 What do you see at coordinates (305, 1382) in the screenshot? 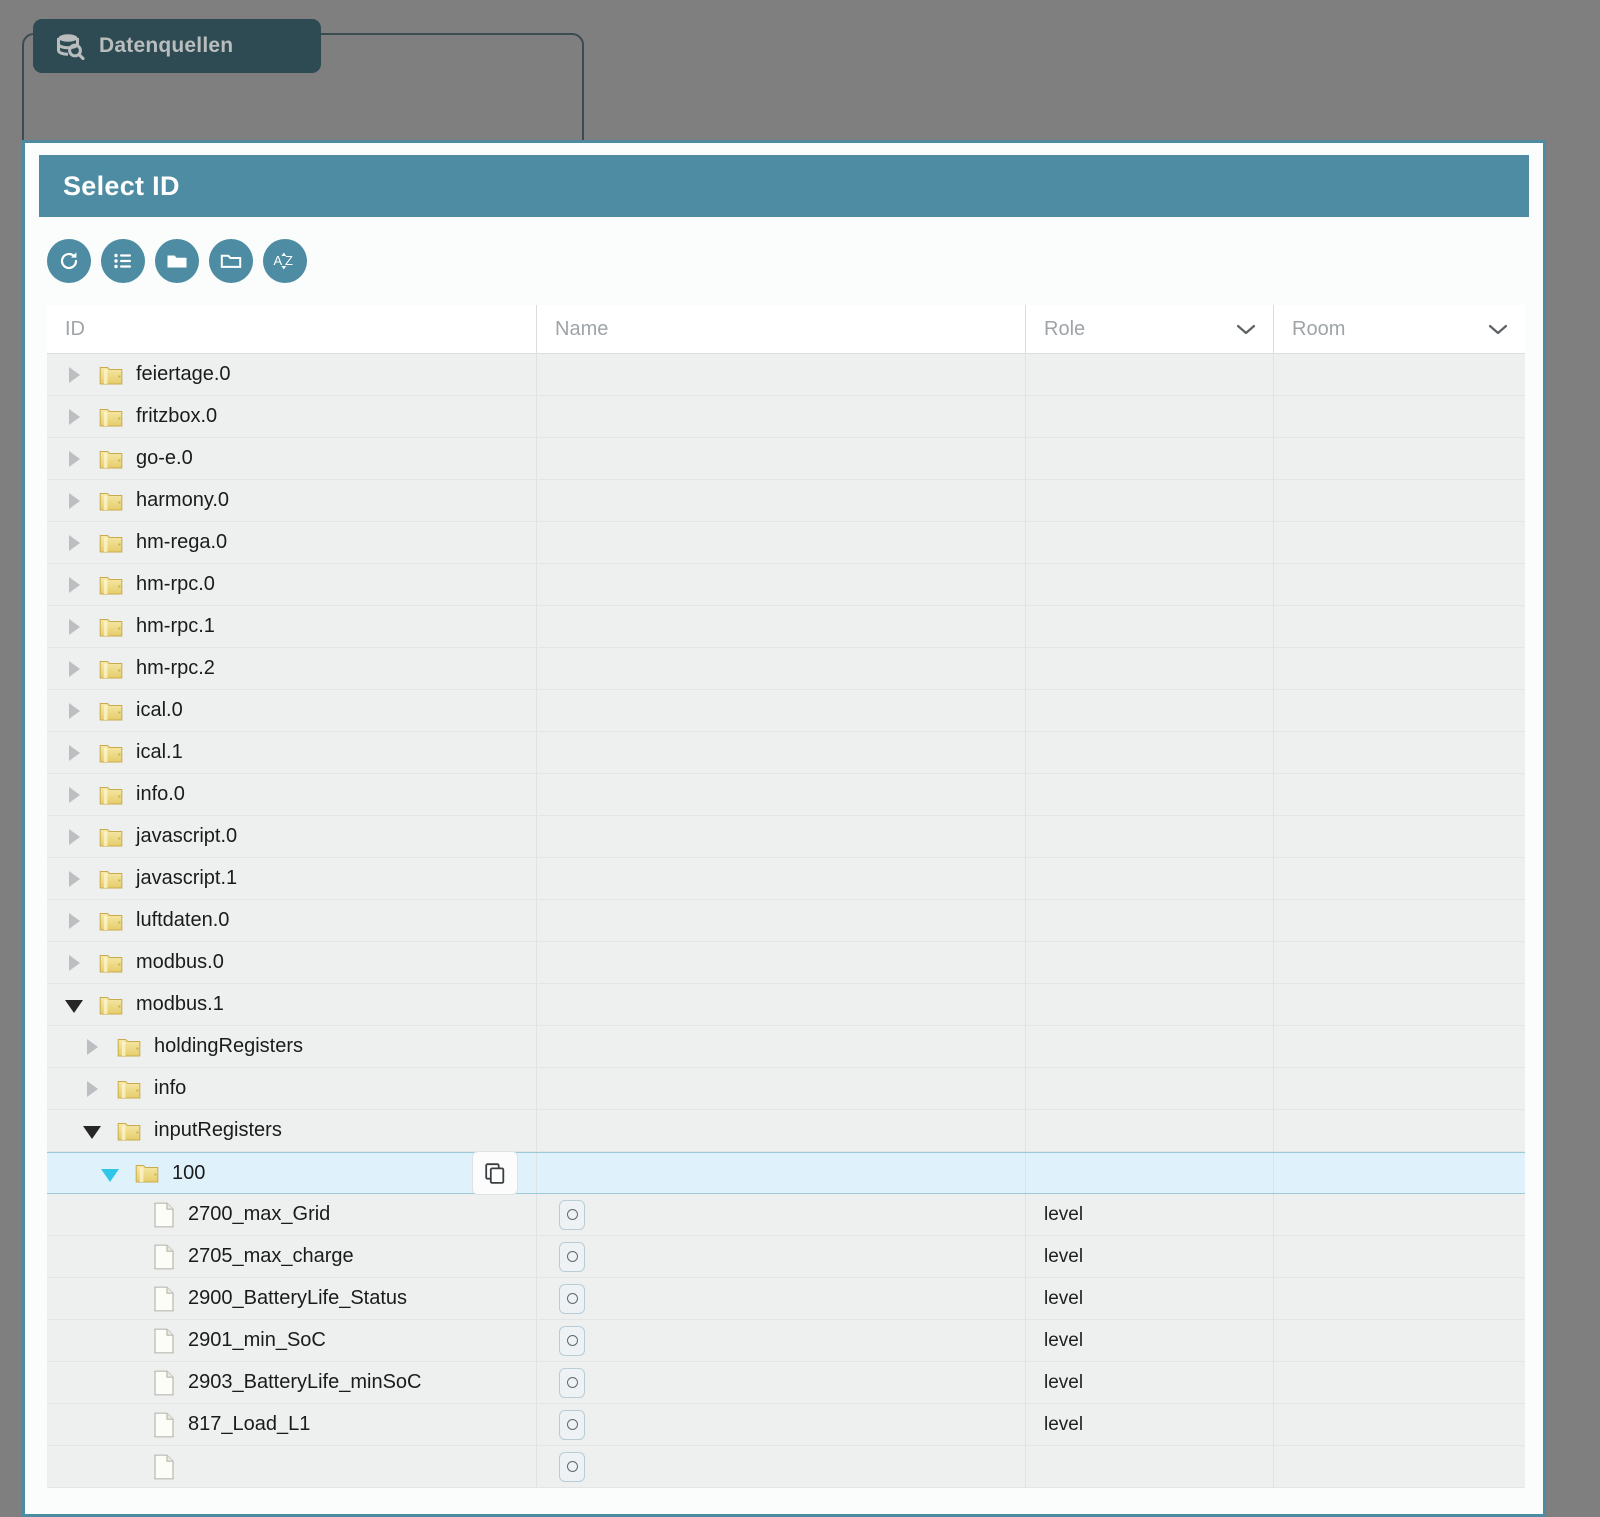
I see `row-id-label: 2903_BatteryLife_minSoC` at bounding box center [305, 1382].